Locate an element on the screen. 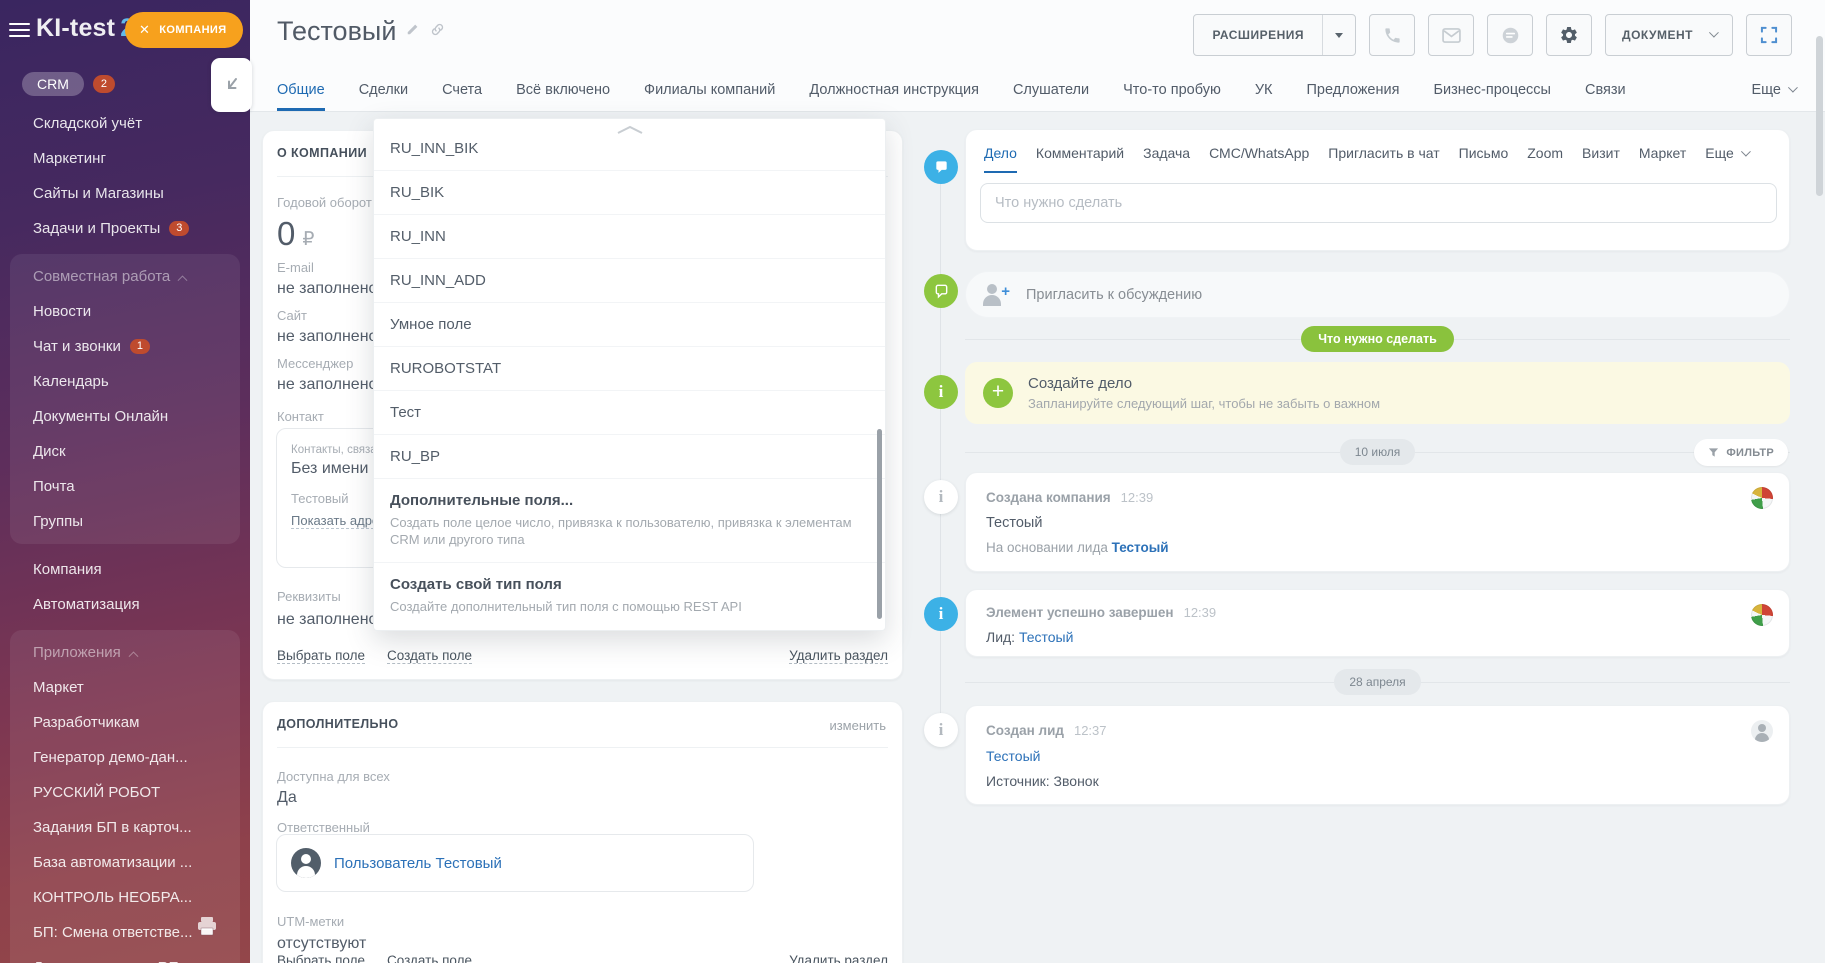 This screenshot has width=1825, height=963. edit-title-icon is located at coordinates (413, 31).